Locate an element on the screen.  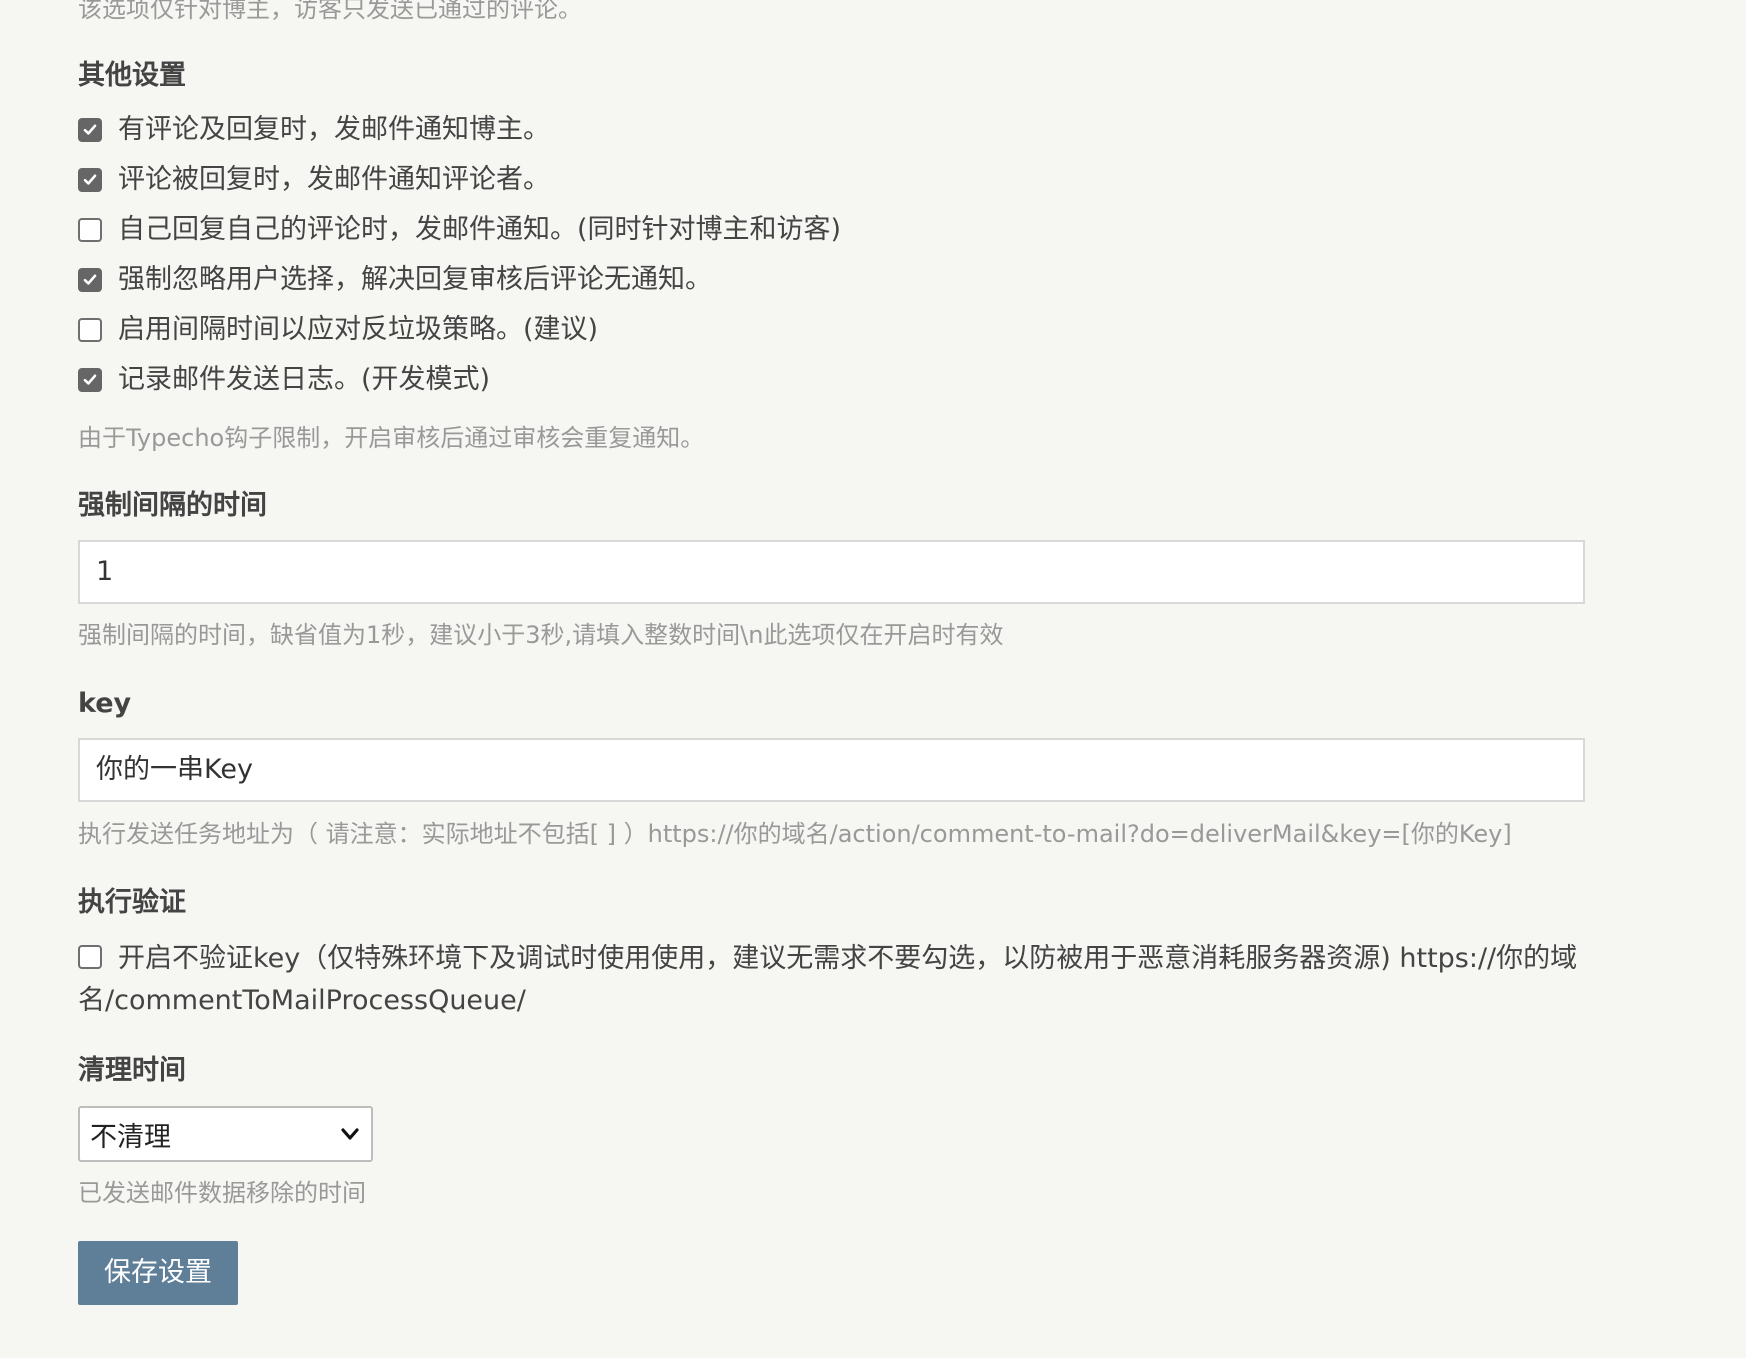
force-ignore-label: 强制忽略用户选择，解决回复审核后评论无通知。 is located at coordinates (415, 279).